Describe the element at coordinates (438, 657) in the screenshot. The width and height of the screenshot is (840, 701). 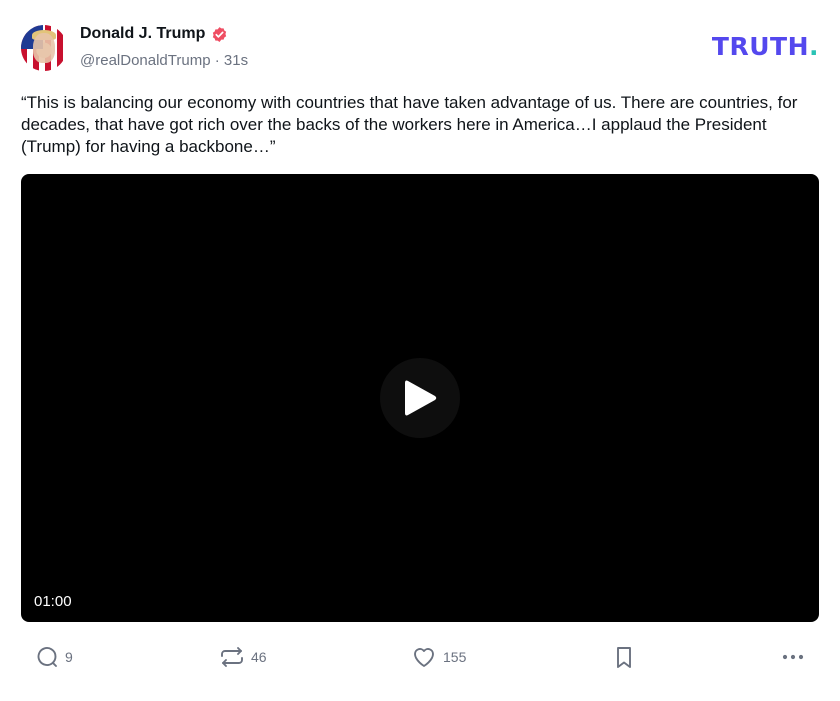
I see `like-button: 155` at that location.